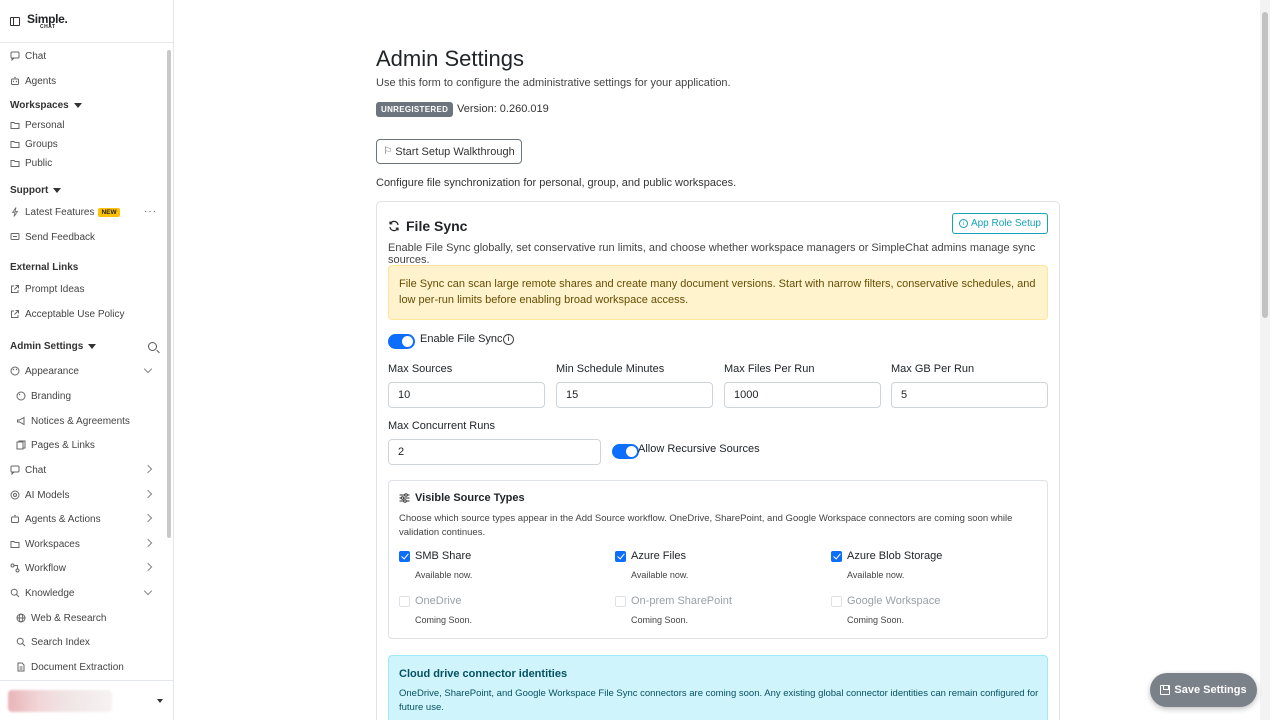 This screenshot has height=720, width=1280. What do you see at coordinates (466, 395) in the screenshot?
I see `max-sources-input: 10` at bounding box center [466, 395].